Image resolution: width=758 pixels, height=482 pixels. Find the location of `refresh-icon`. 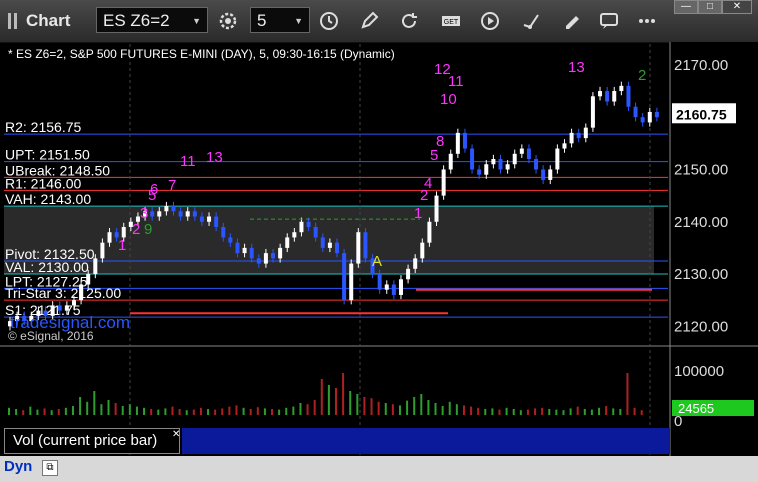

refresh-icon is located at coordinates (409, 21).